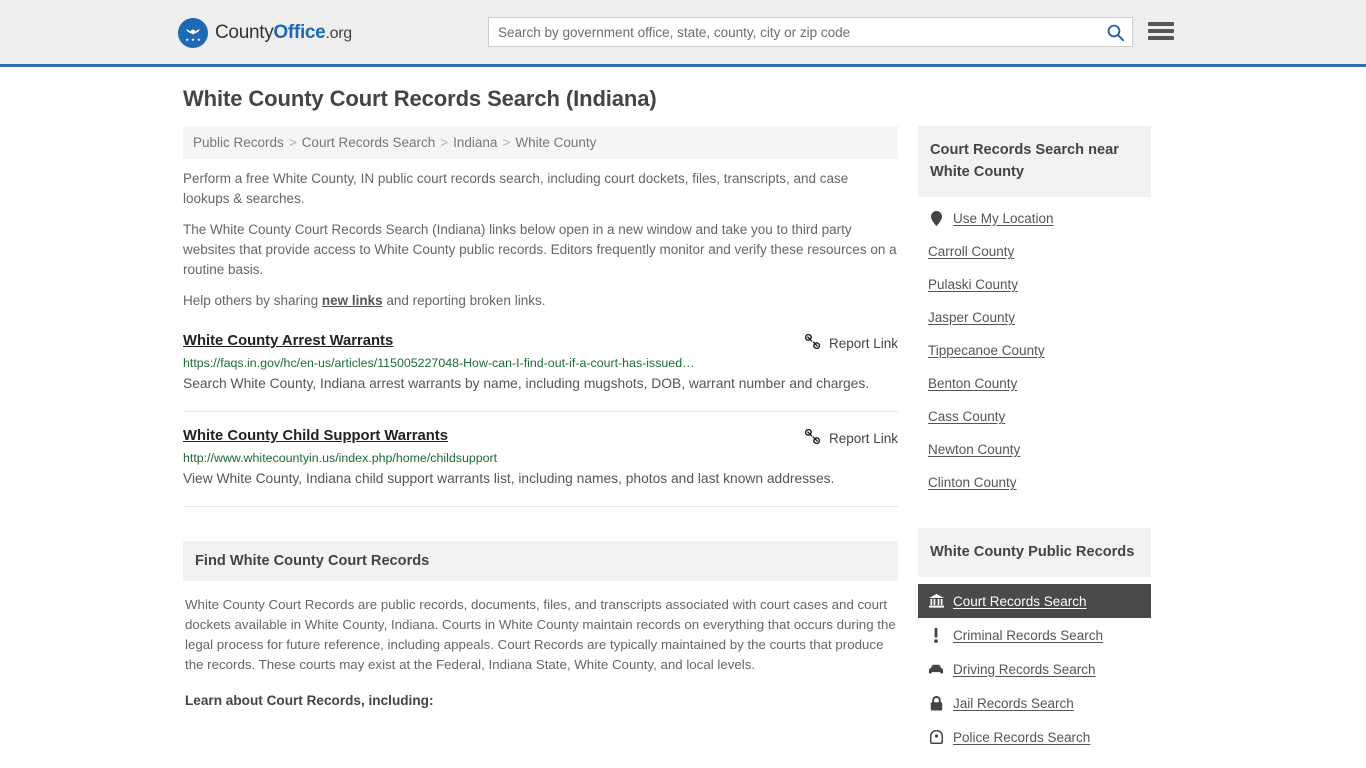  What do you see at coordinates (540, 561) in the screenshot?
I see `find-records-heading: Find White County Court Records` at bounding box center [540, 561].